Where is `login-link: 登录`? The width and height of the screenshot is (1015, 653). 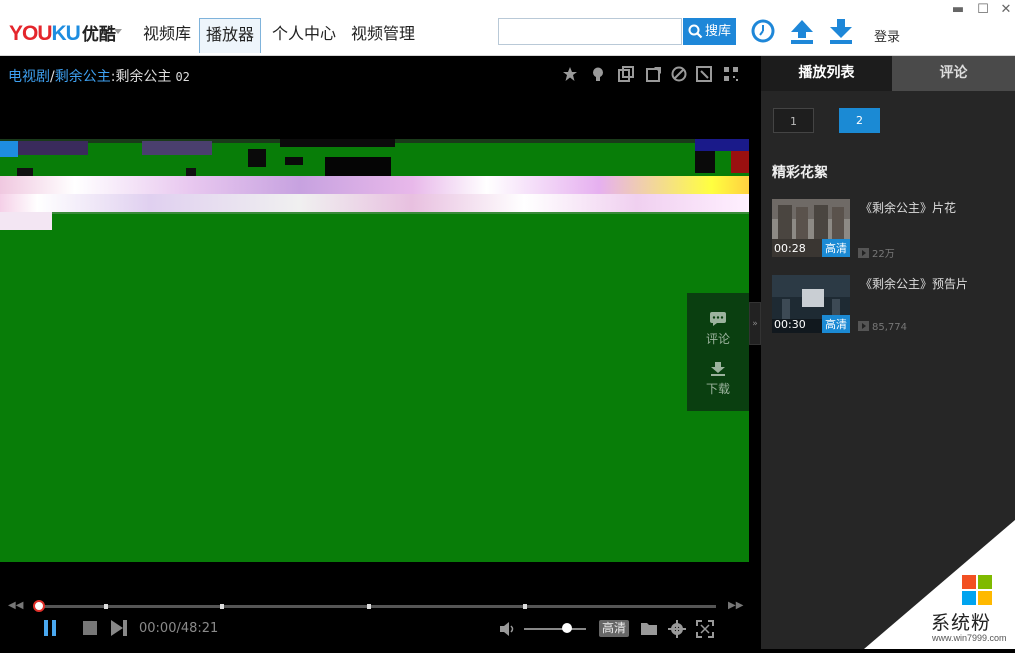
login-link: 登录 is located at coordinates (887, 35).